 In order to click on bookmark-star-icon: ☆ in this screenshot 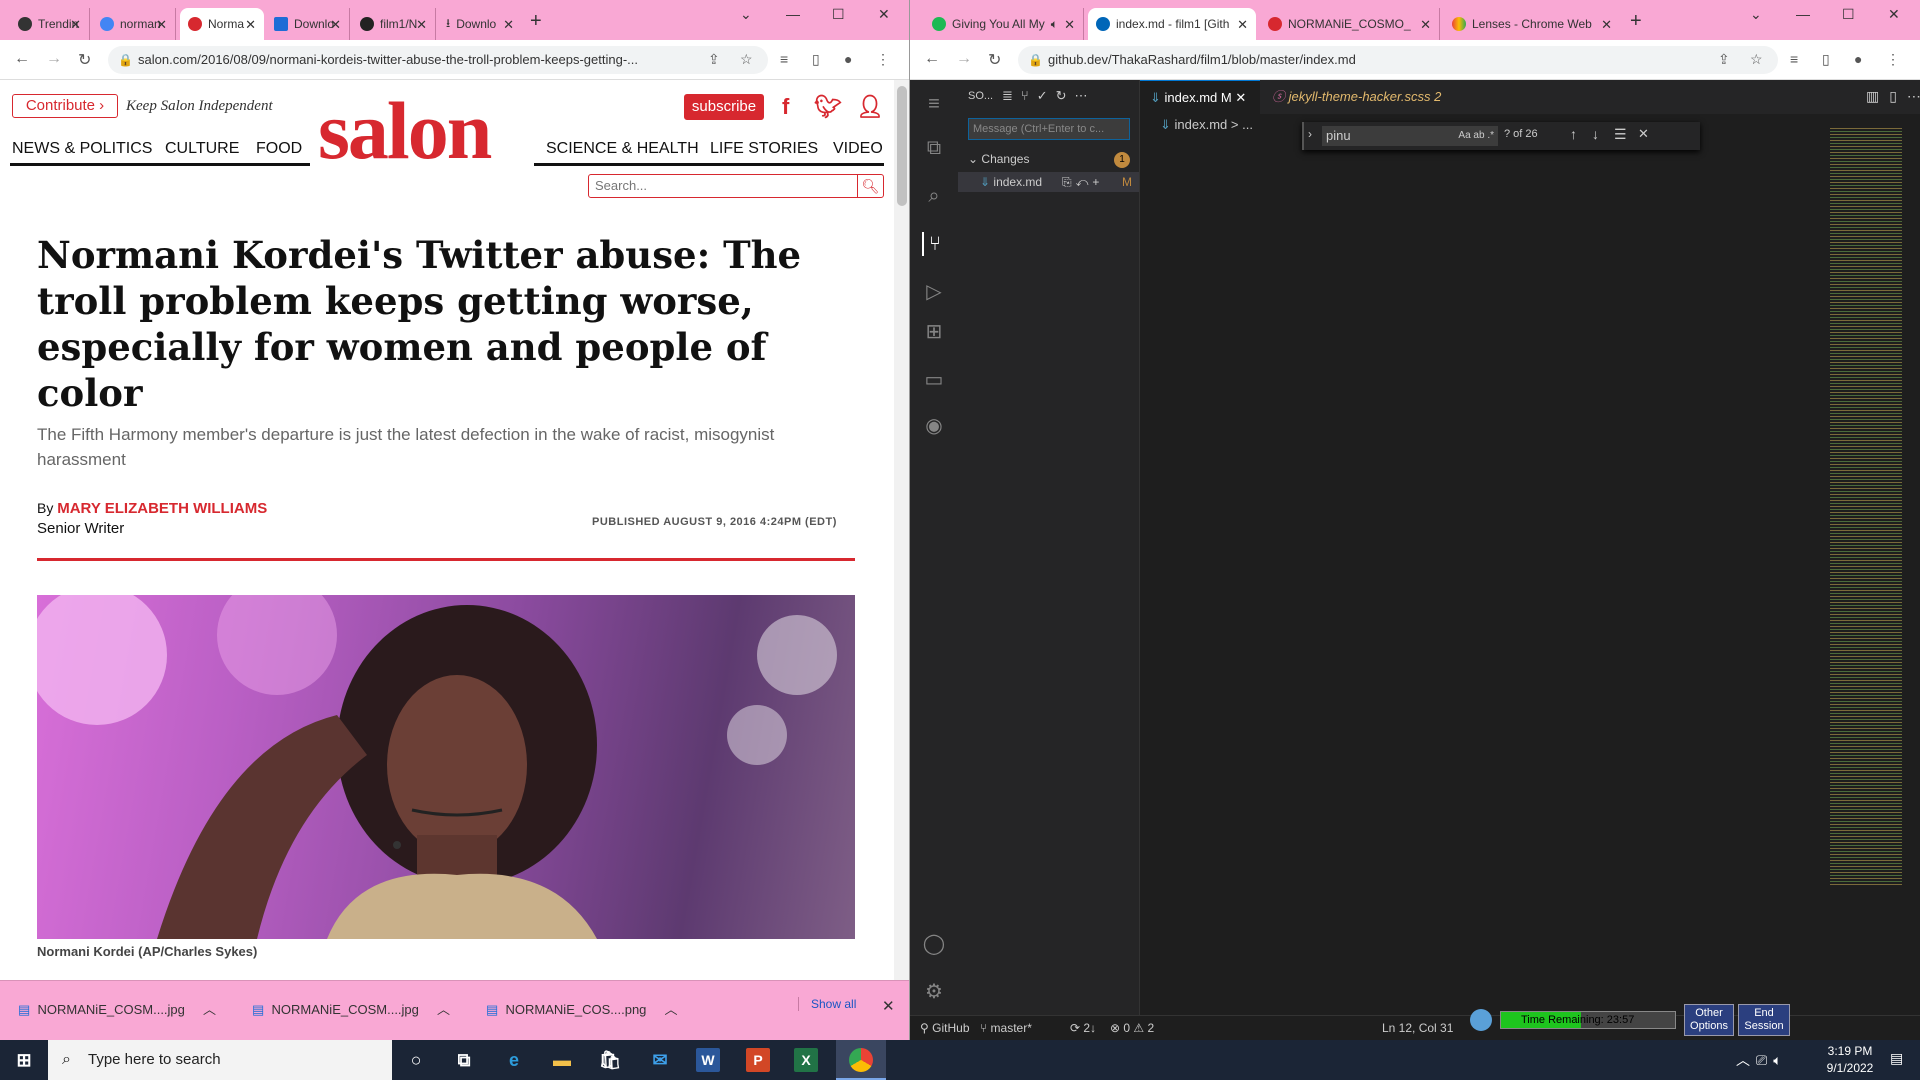, I will do `click(746, 59)`.